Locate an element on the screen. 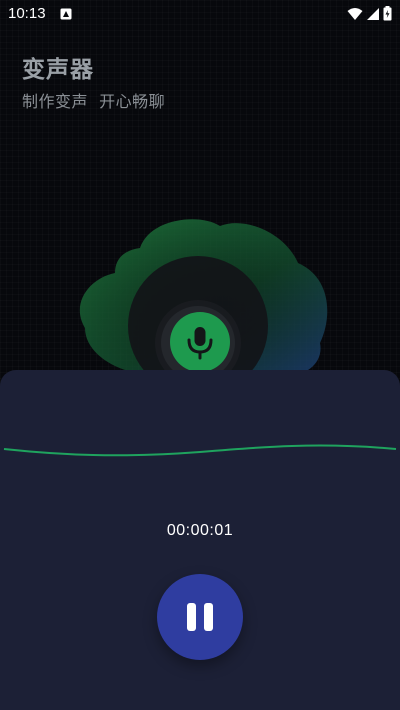 This screenshot has width=400, height=710. audio-waveform is located at coordinates (200, 450).